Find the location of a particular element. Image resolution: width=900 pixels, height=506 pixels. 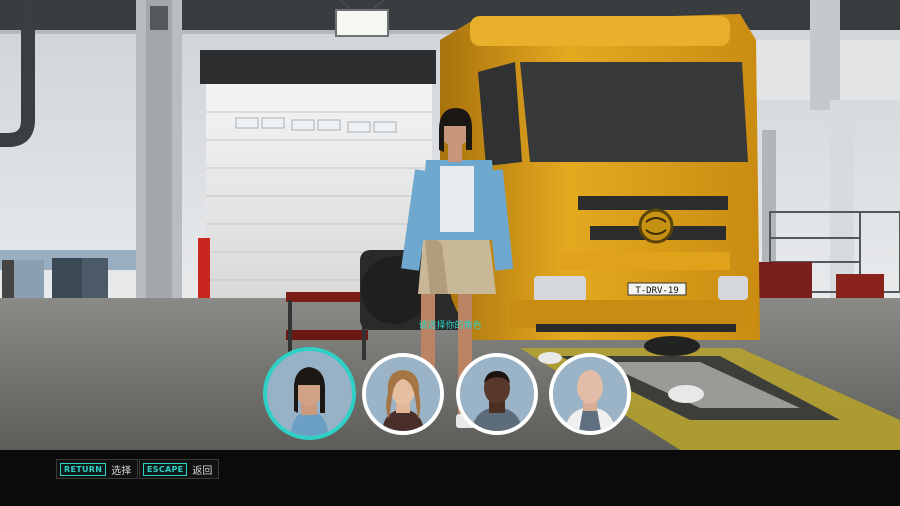

female-blonde-avatar is located at coordinates (403, 394).